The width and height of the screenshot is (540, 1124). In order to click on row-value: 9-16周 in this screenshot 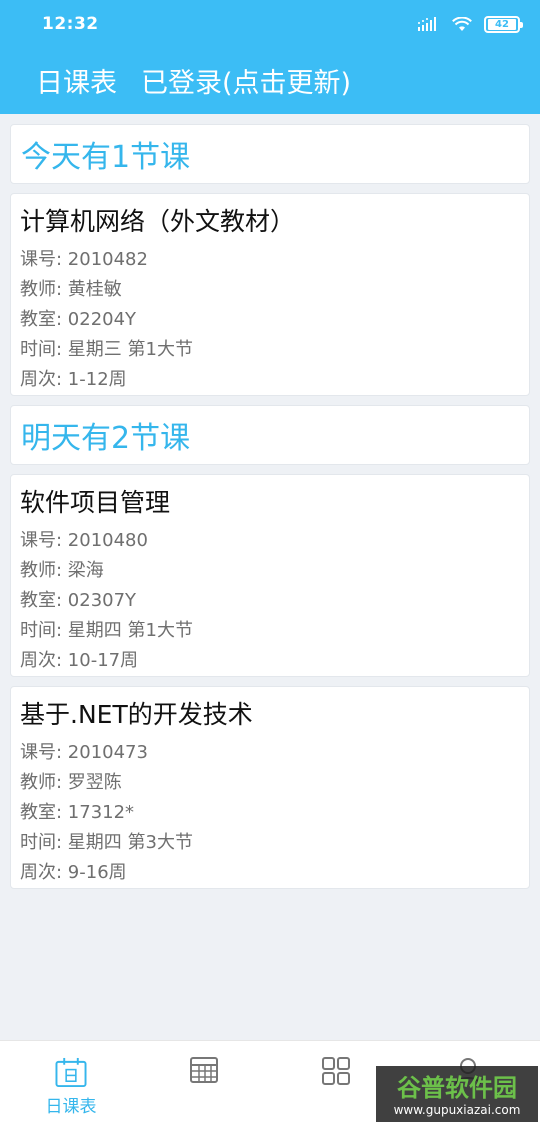, I will do `click(97, 872)`.